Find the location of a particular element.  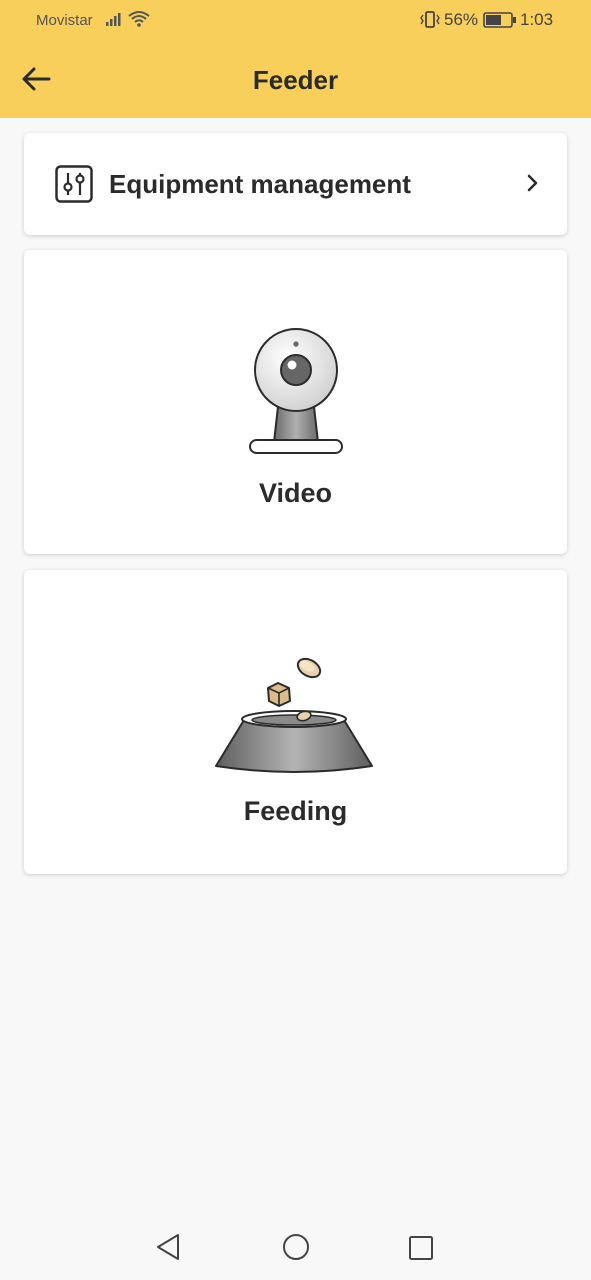

nav-home-icon is located at coordinates (296, 1249).